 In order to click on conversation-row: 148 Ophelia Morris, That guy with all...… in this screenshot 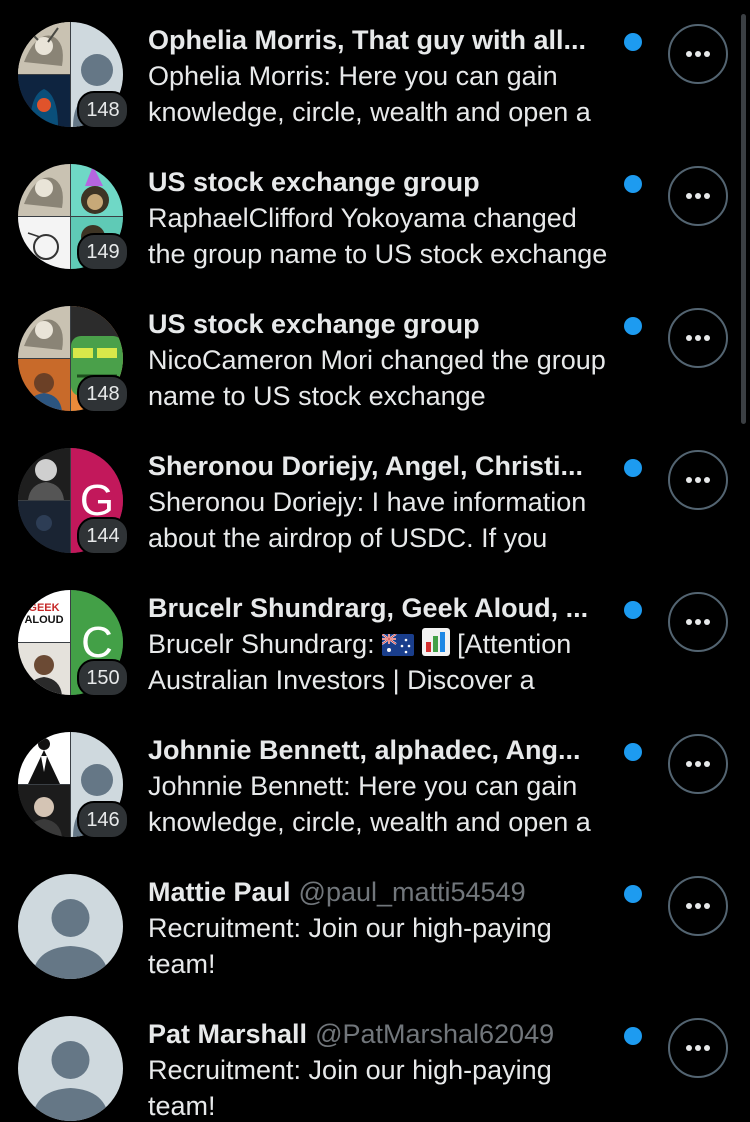, I will do `click(375, 71)`.